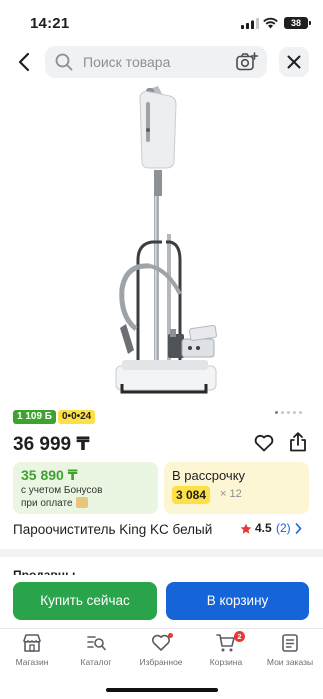  I want to click on close-icon, so click(294, 62).